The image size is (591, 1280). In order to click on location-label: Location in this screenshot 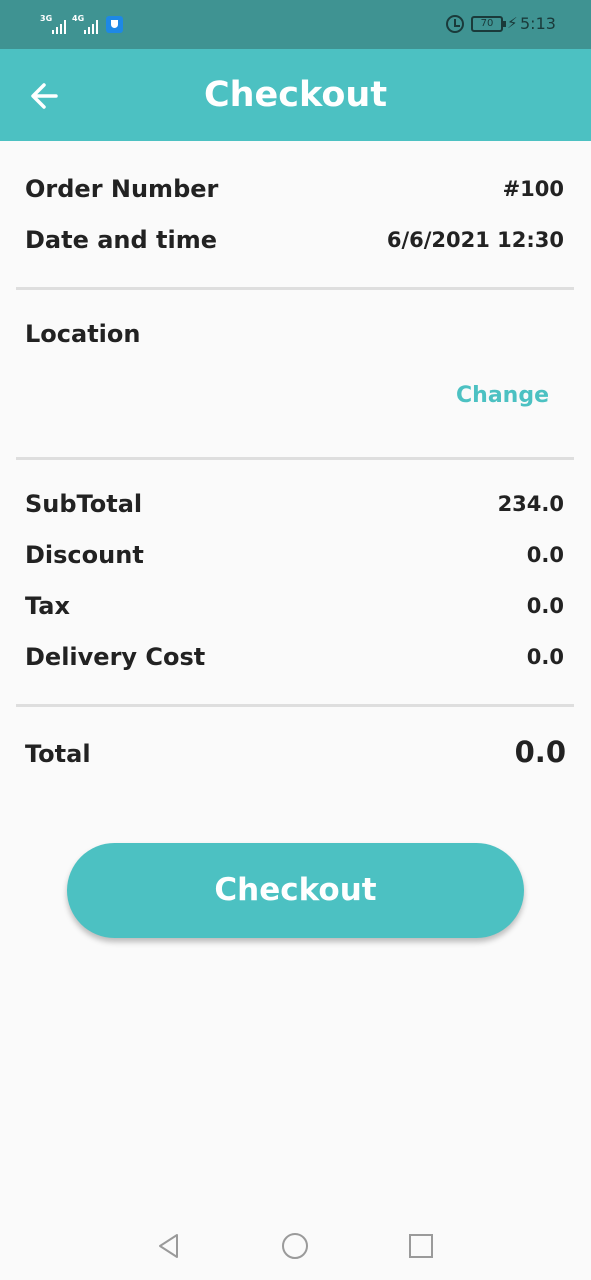, I will do `click(83, 334)`.